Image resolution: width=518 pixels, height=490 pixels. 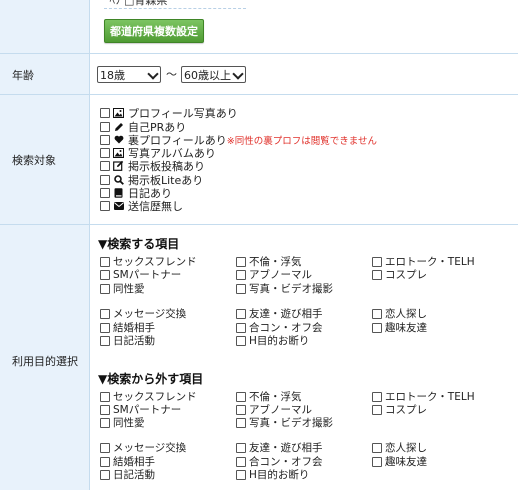 I want to click on pencil-icon, so click(x=118, y=126).